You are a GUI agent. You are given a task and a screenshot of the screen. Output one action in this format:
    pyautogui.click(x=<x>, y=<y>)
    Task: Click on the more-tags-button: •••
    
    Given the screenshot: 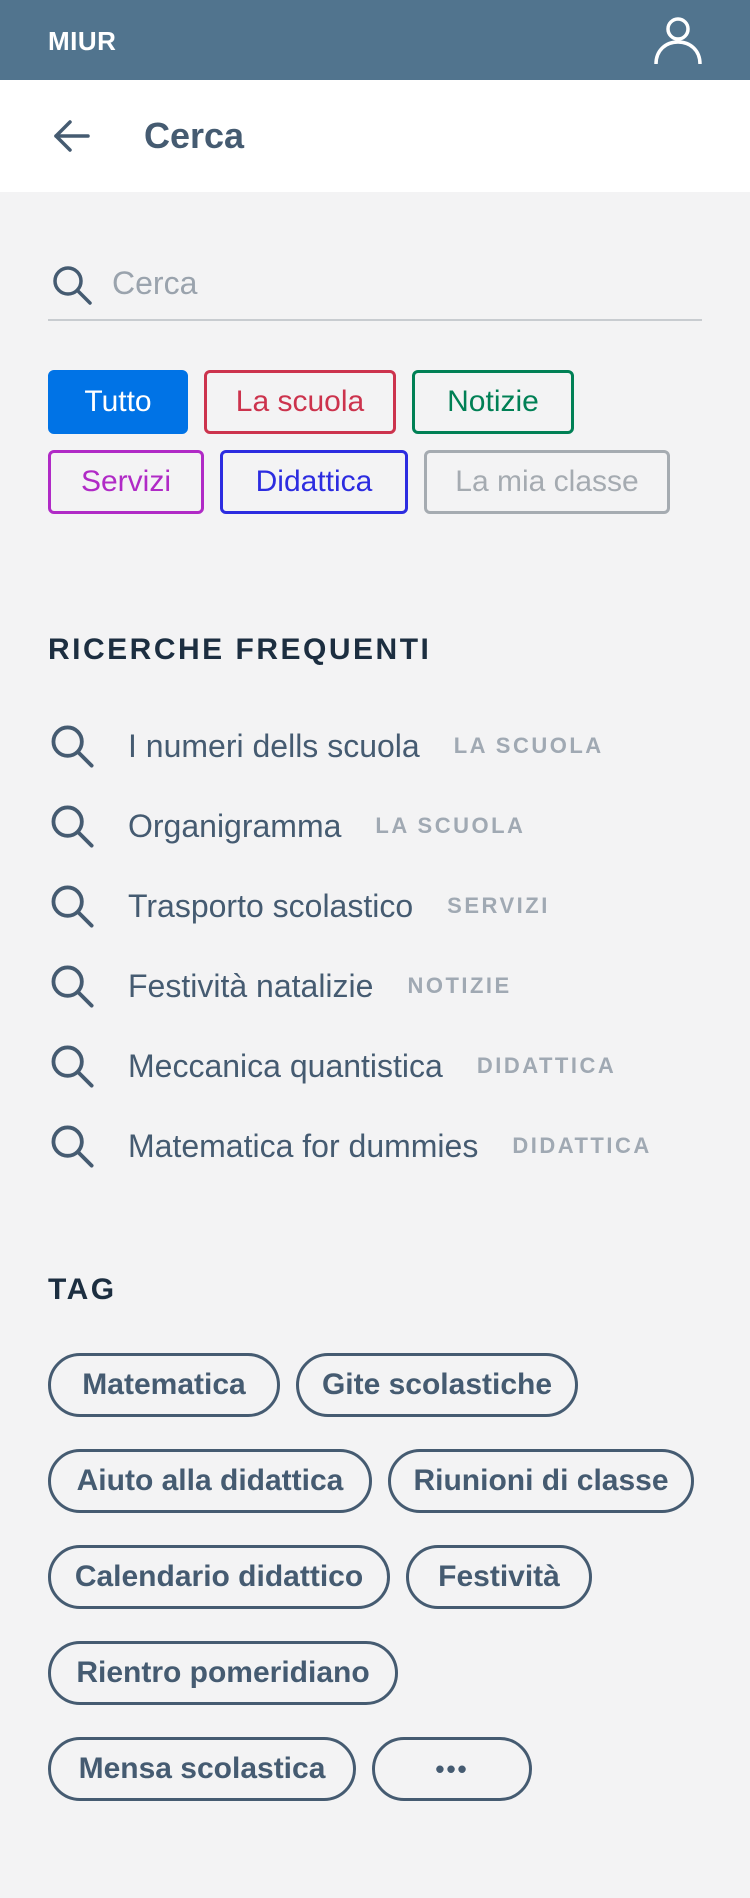 What is the action you would take?
    pyautogui.click(x=452, y=1769)
    